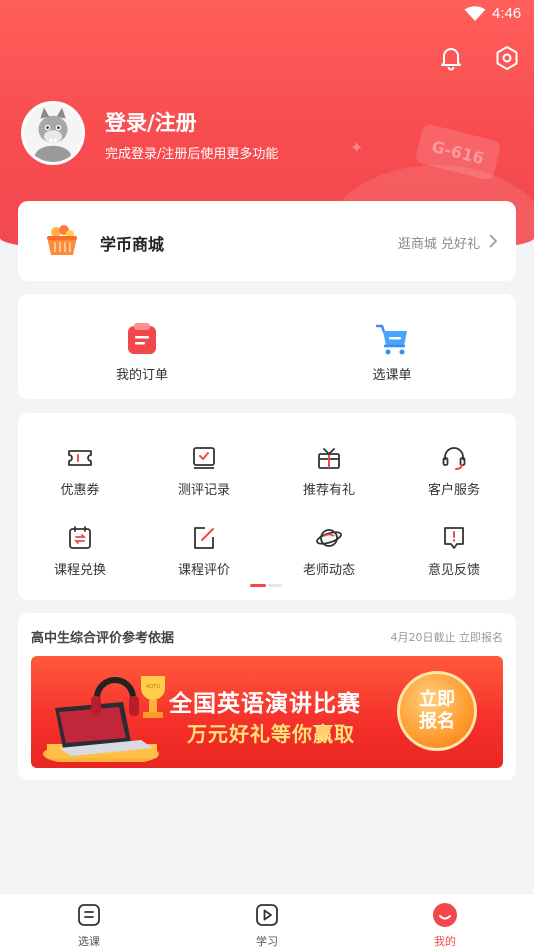 The height and width of the screenshot is (949, 534). Describe the element at coordinates (507, 58) in the screenshot. I see `settings-icon` at that location.